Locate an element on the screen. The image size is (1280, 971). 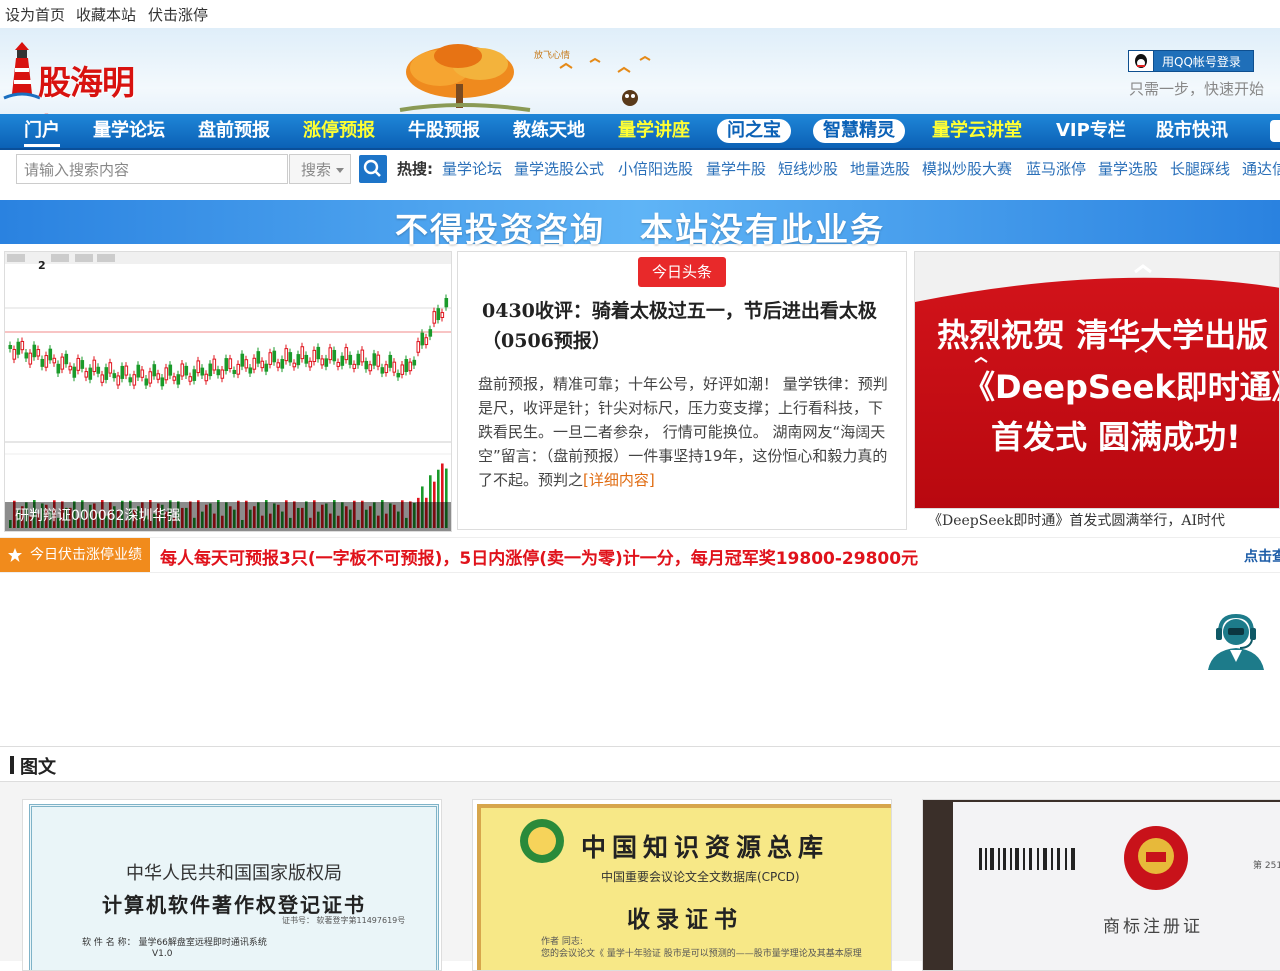
nav-more-icon is located at coordinates (1275, 131).